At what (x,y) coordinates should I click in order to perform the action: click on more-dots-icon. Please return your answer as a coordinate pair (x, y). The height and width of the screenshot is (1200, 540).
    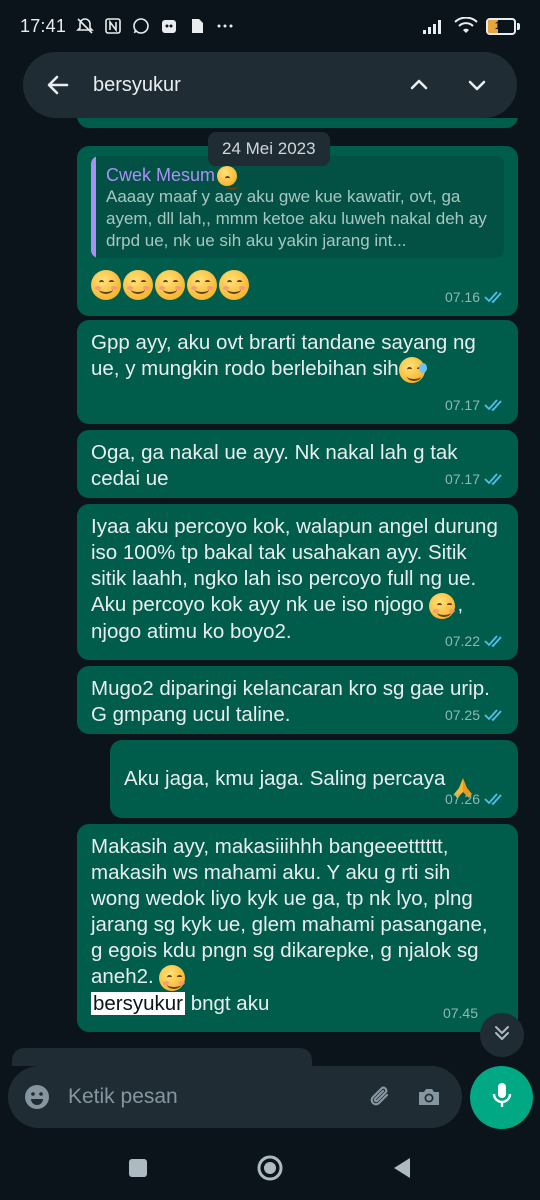
    Looking at the image, I should click on (225, 26).